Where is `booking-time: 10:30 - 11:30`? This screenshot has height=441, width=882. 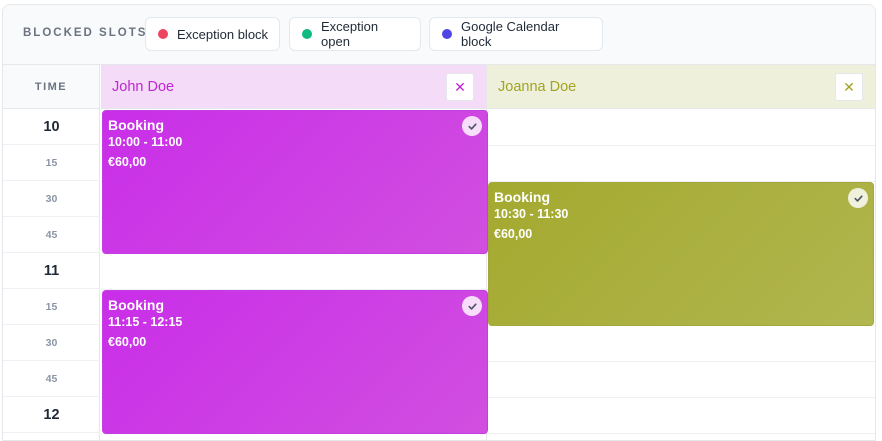 booking-time: 10:30 - 11:30 is located at coordinates (531, 214).